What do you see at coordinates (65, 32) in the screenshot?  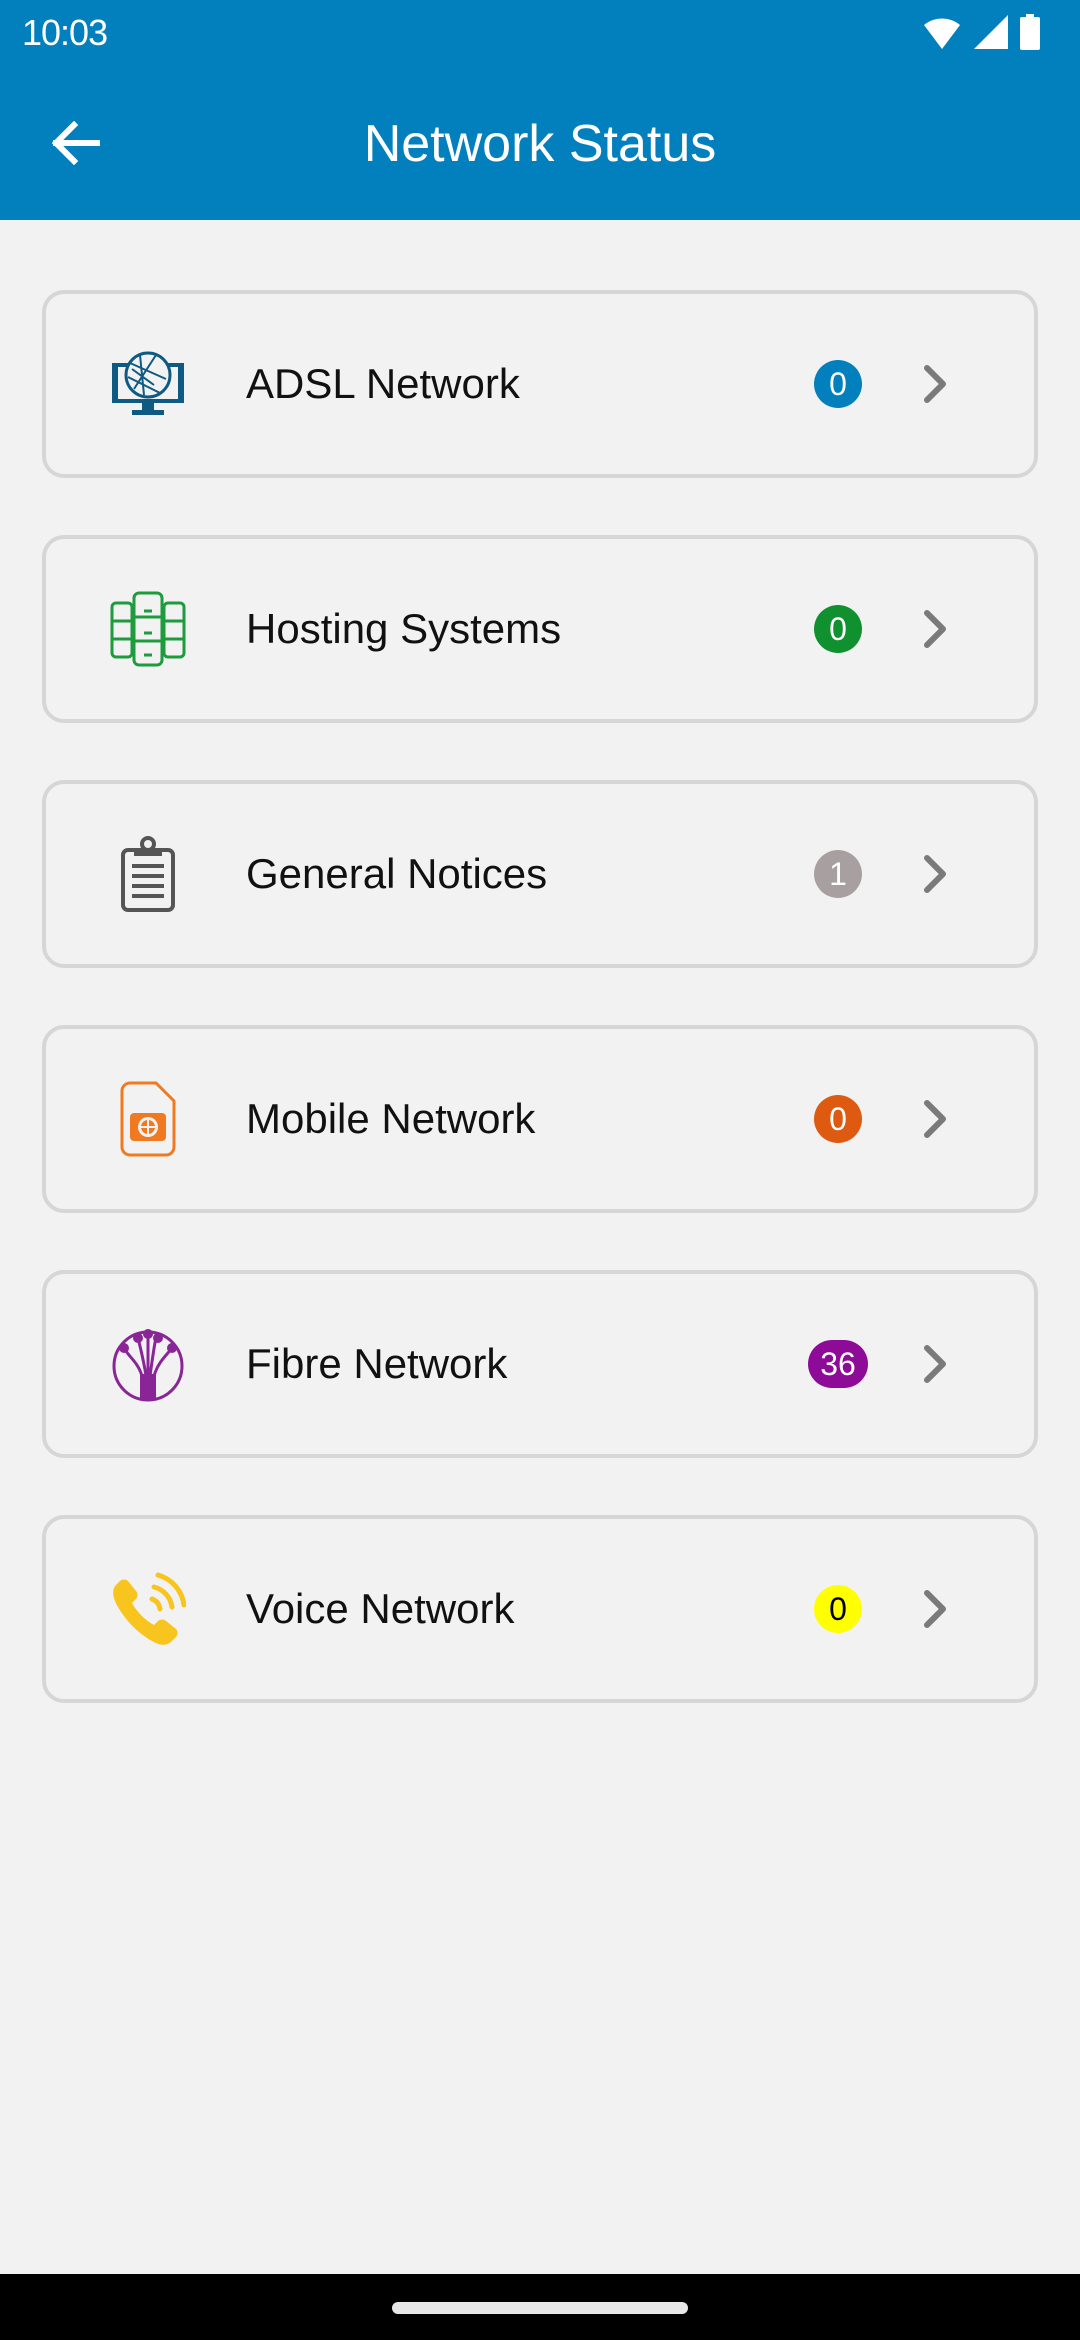 I see `status-time: 10:03` at bounding box center [65, 32].